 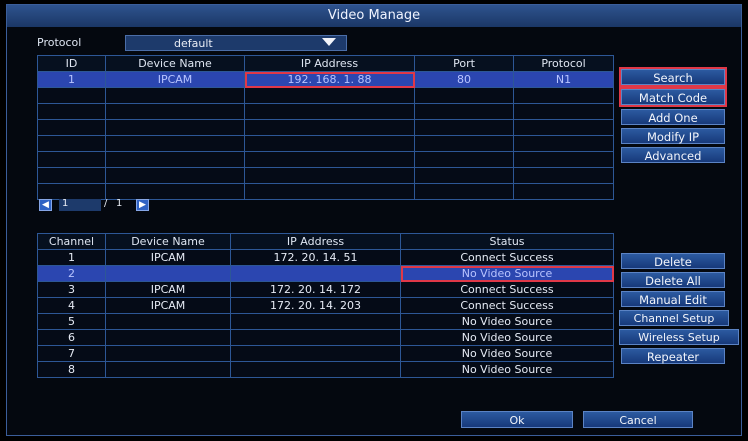 I want to click on table-row: 6 No Video Source, so click(x=325, y=337).